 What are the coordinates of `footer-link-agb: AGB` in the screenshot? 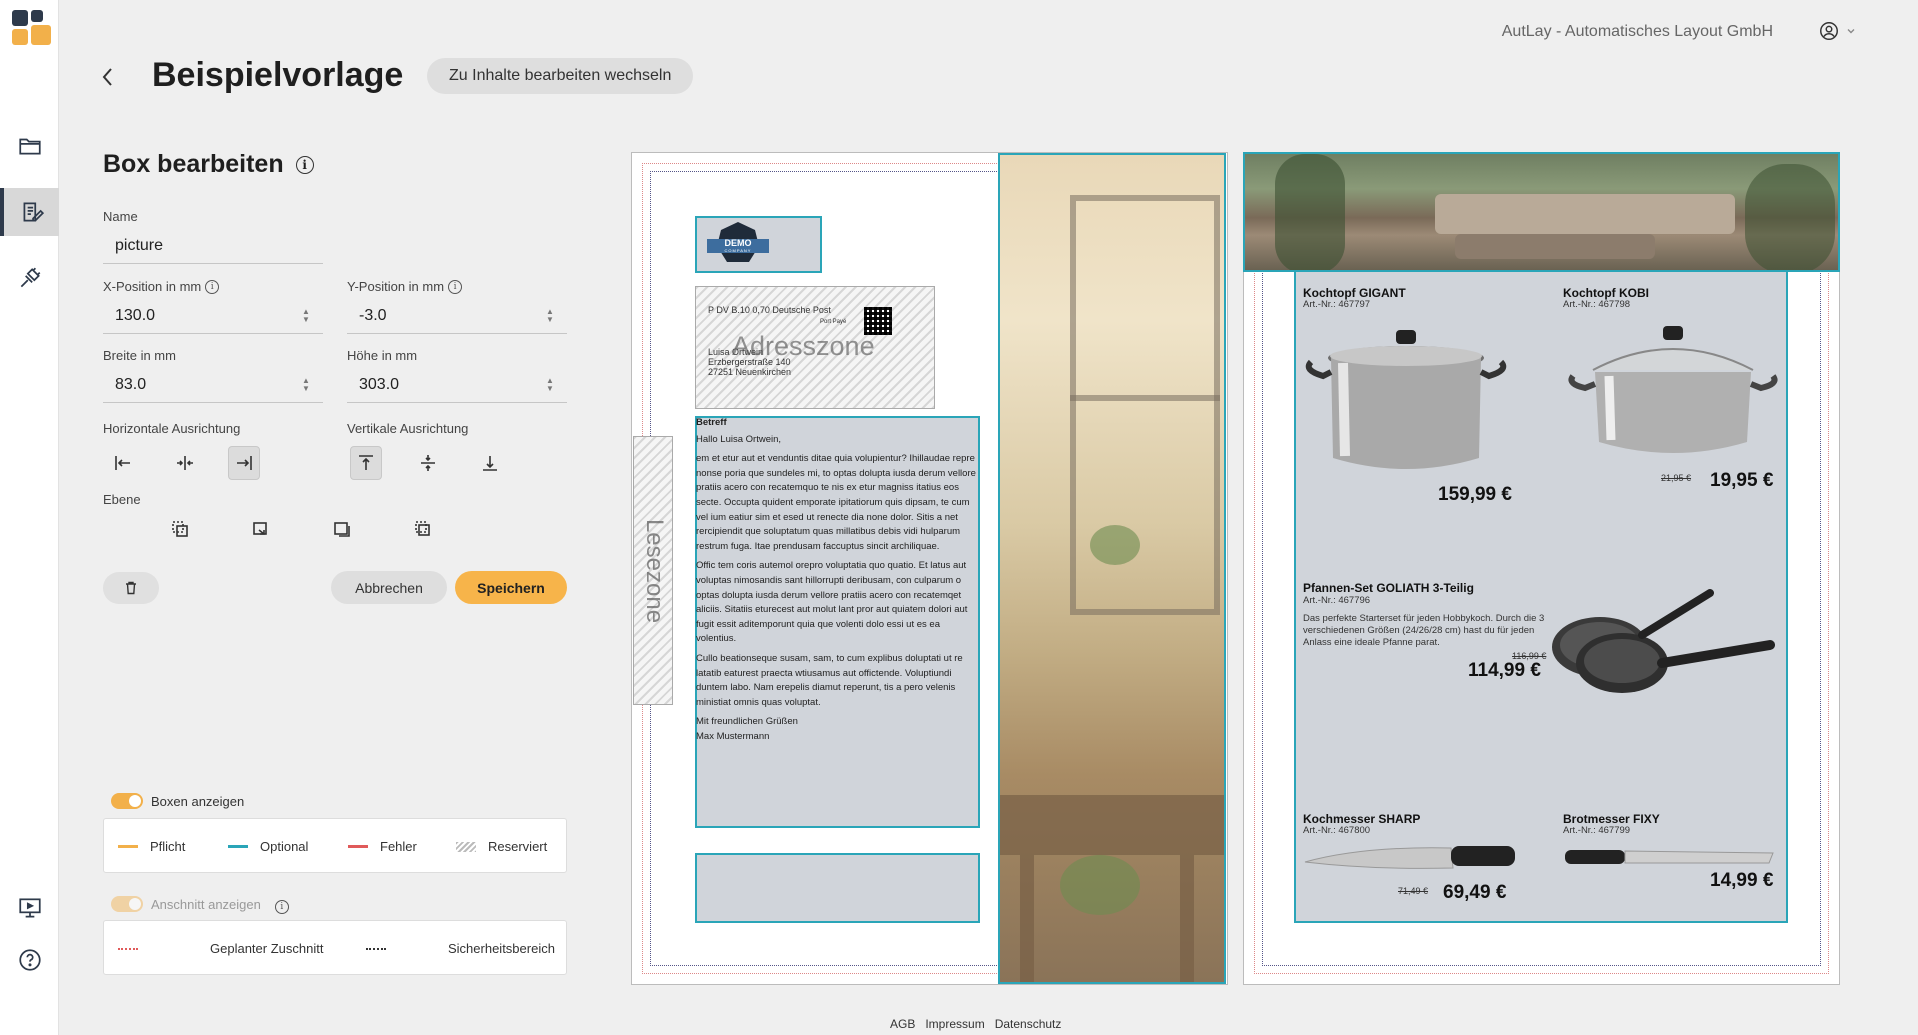 It's located at (902, 1024).